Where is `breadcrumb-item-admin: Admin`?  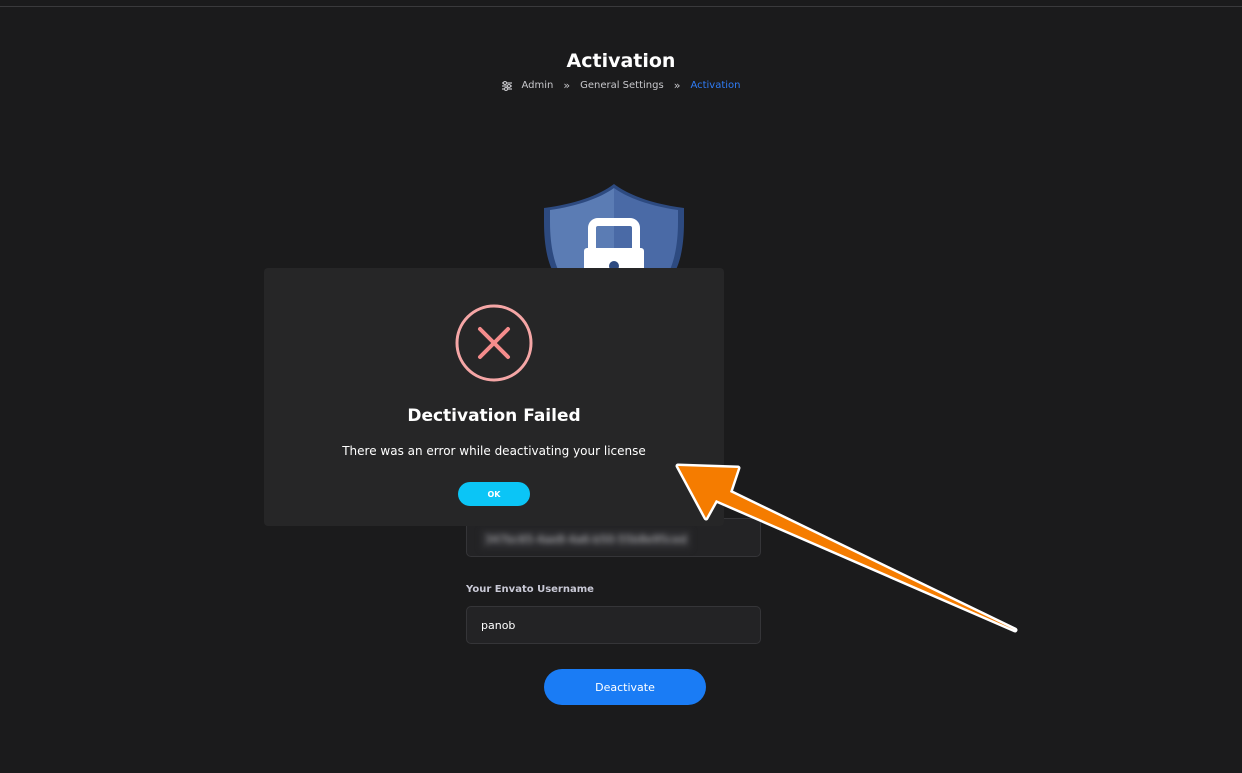
breadcrumb-item-admin: Admin is located at coordinates (527, 86).